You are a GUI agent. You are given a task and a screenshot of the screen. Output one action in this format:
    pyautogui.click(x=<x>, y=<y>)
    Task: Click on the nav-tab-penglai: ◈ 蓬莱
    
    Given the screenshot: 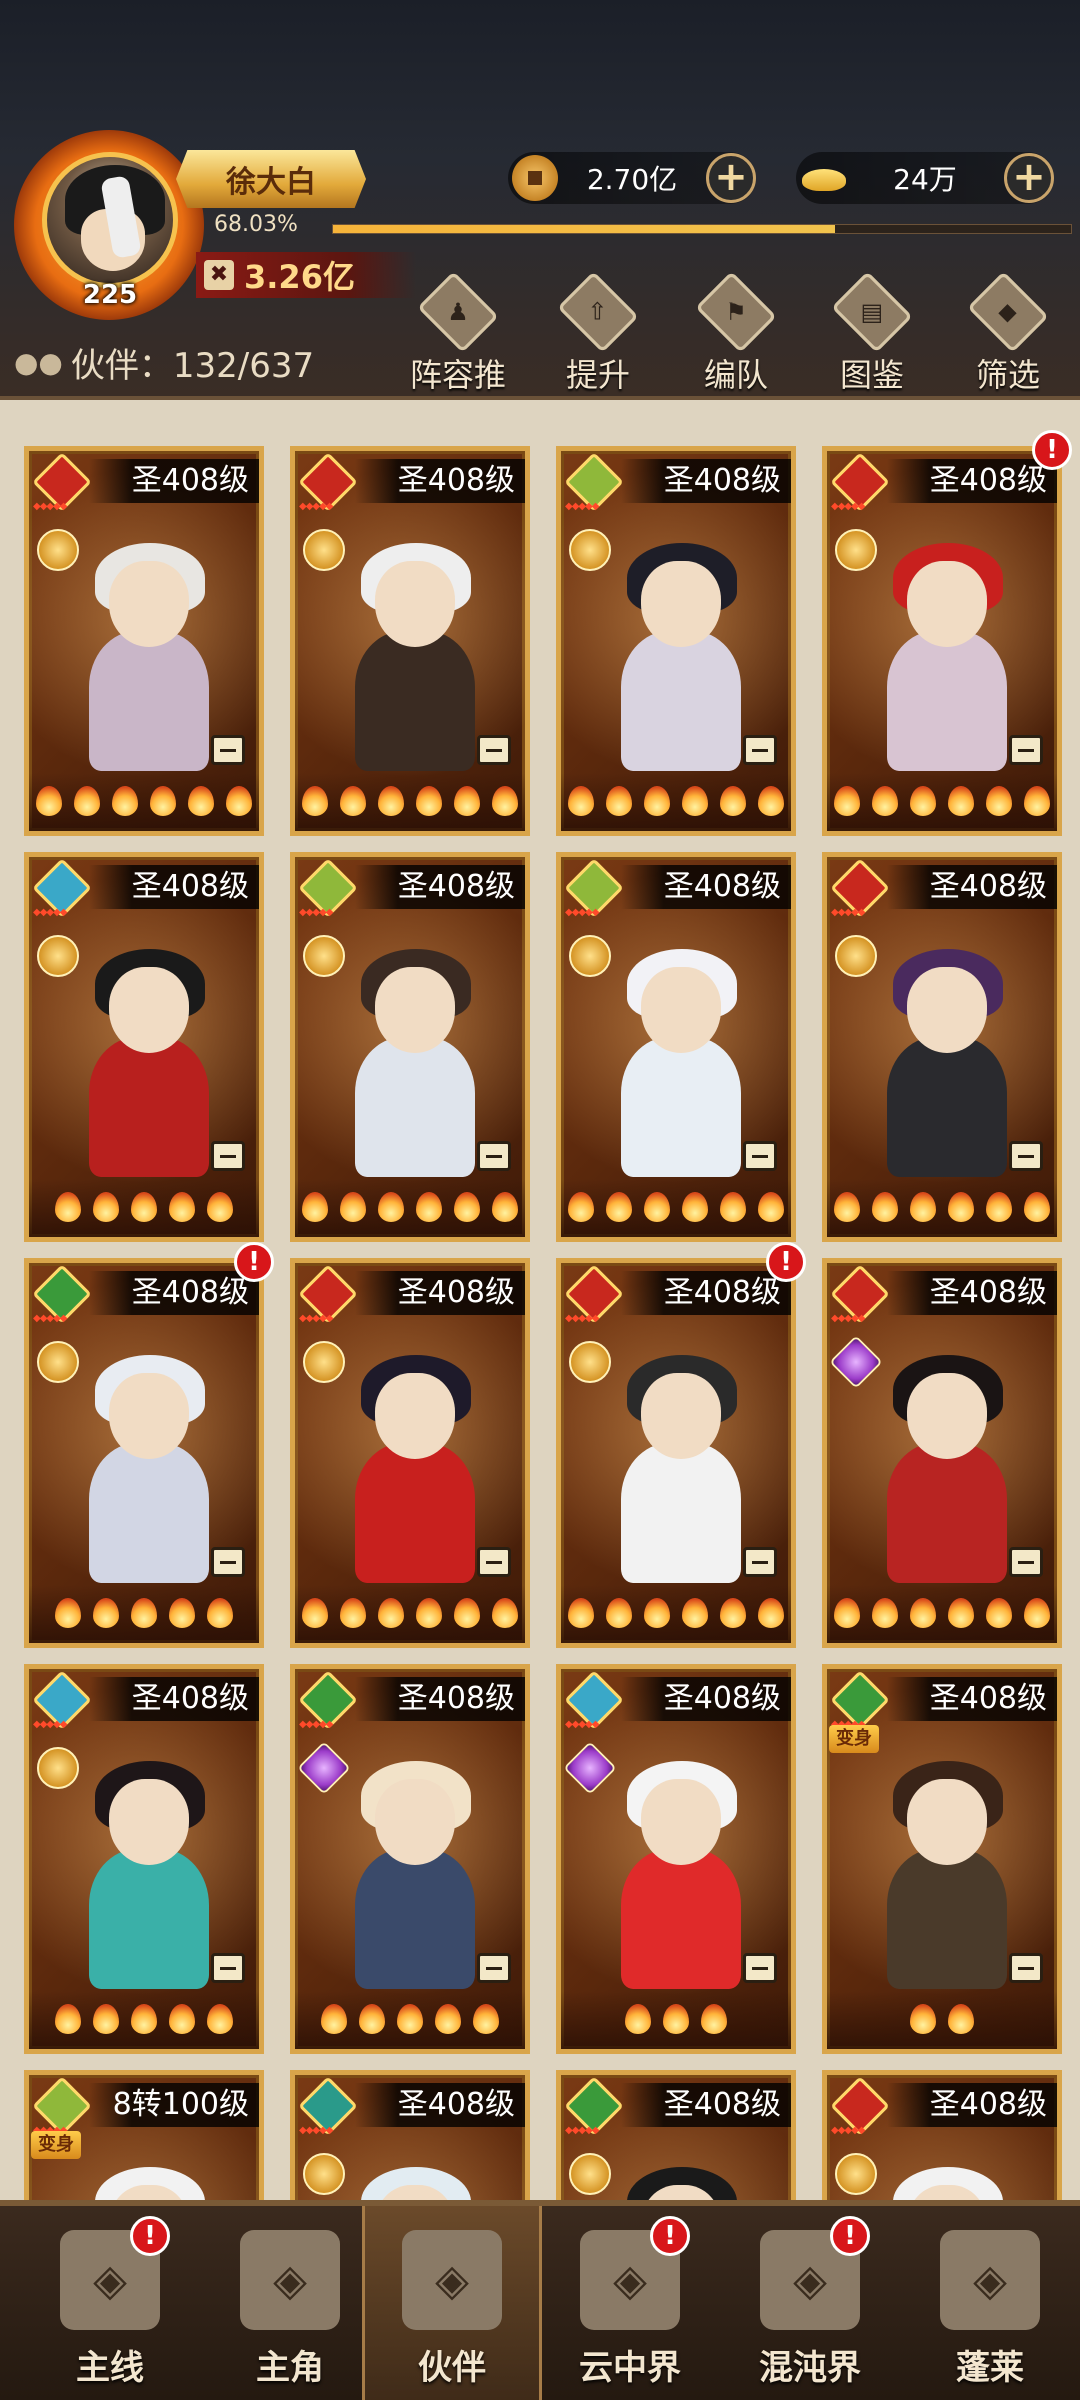 What is the action you would take?
    pyautogui.click(x=990, y=2303)
    